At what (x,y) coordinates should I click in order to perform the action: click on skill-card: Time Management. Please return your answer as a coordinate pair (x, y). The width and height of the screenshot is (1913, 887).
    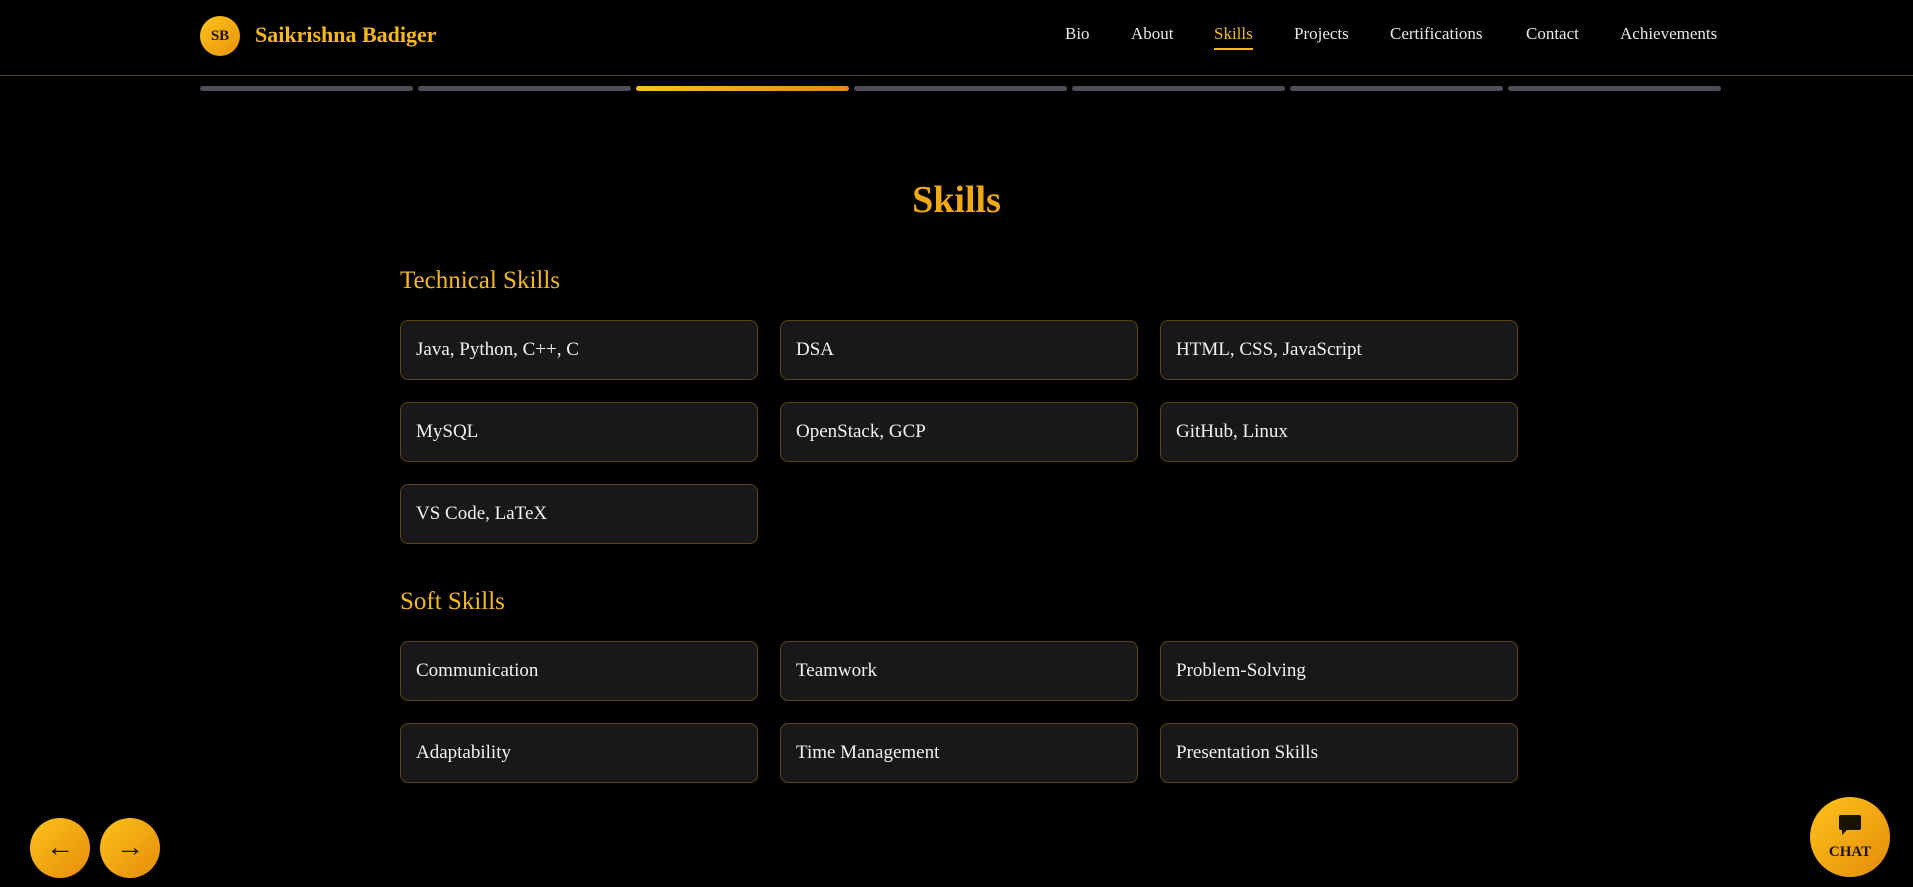
    Looking at the image, I should click on (959, 753).